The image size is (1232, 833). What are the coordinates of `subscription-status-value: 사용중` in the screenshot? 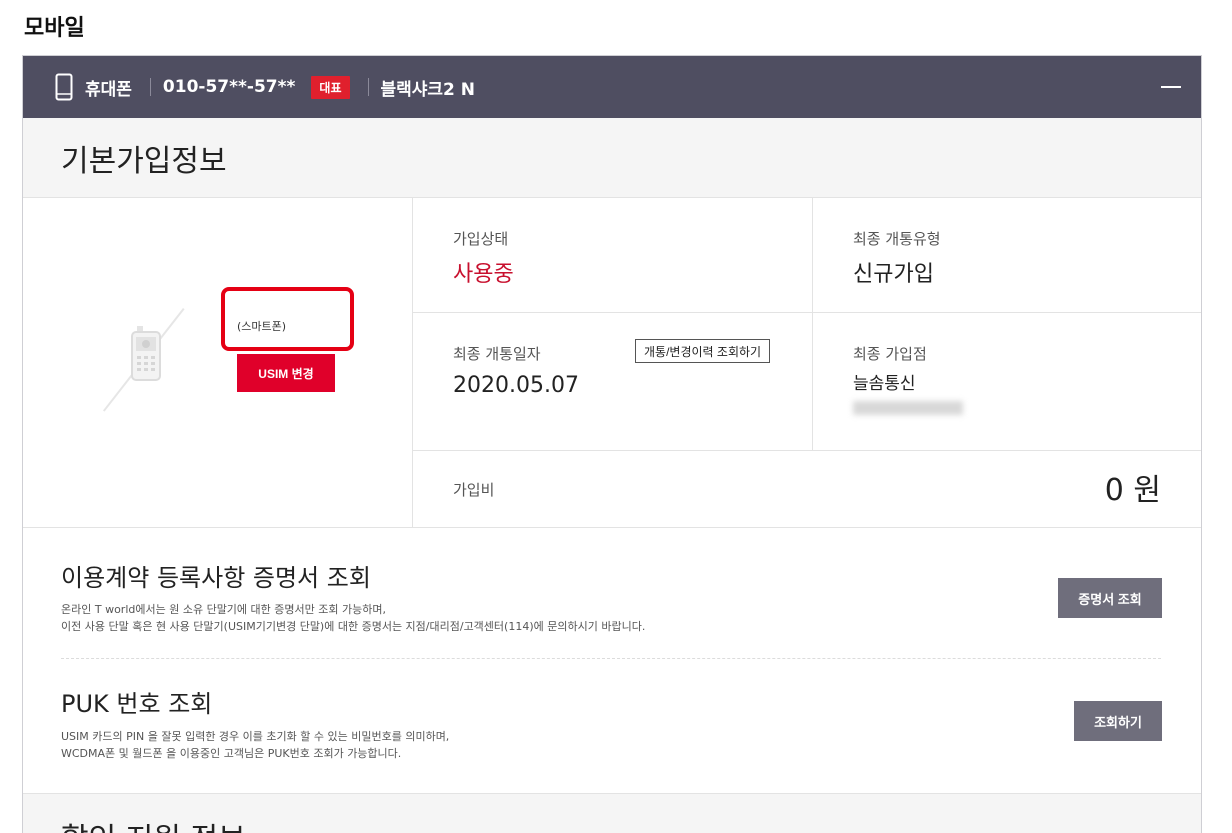 It's located at (483, 274).